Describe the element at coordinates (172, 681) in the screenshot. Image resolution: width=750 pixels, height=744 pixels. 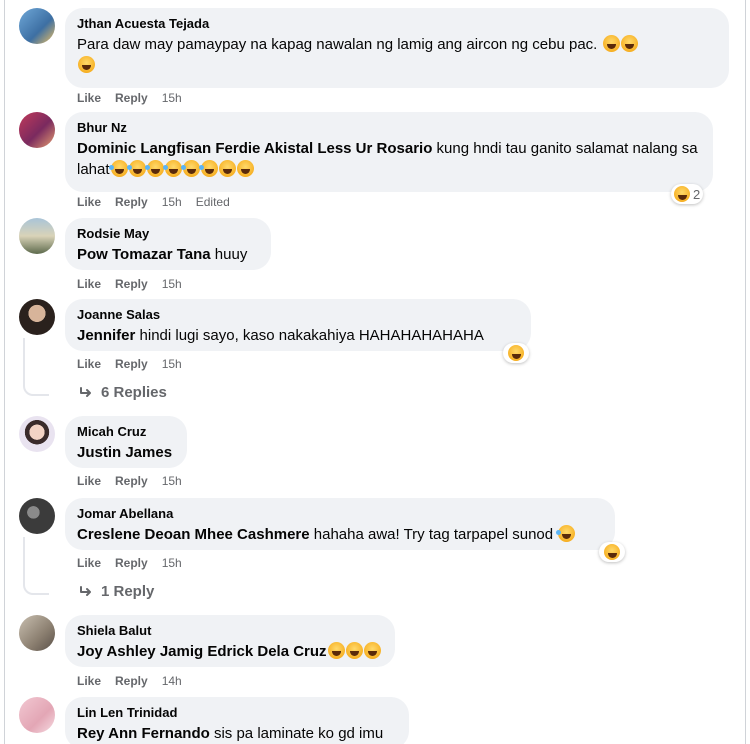
I see `comment-timestamp: 14h` at that location.